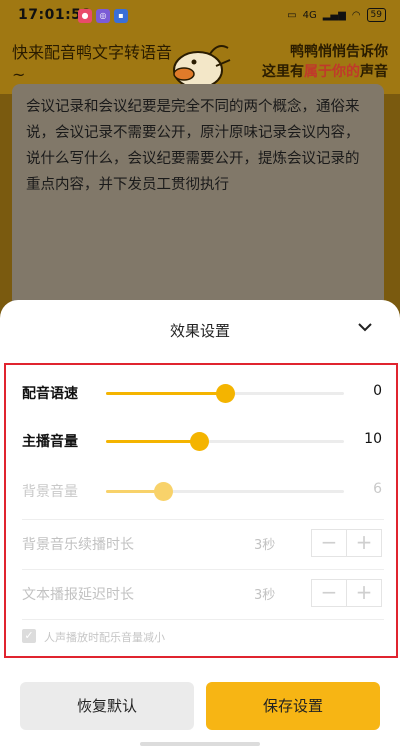 This screenshot has width=400, height=750. I want to click on bg-duration-value: 3秒, so click(265, 545).